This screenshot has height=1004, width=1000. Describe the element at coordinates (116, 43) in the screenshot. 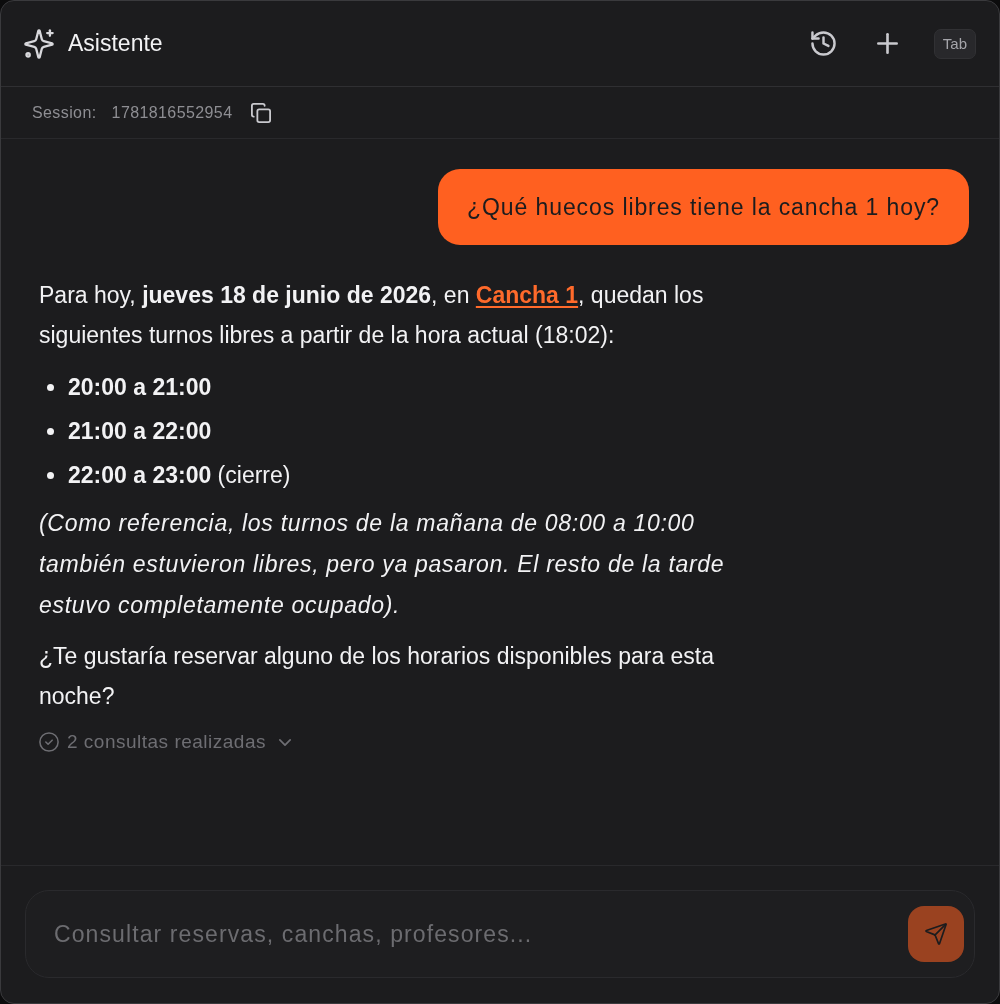

I see `panel-title: Asistente` at that location.